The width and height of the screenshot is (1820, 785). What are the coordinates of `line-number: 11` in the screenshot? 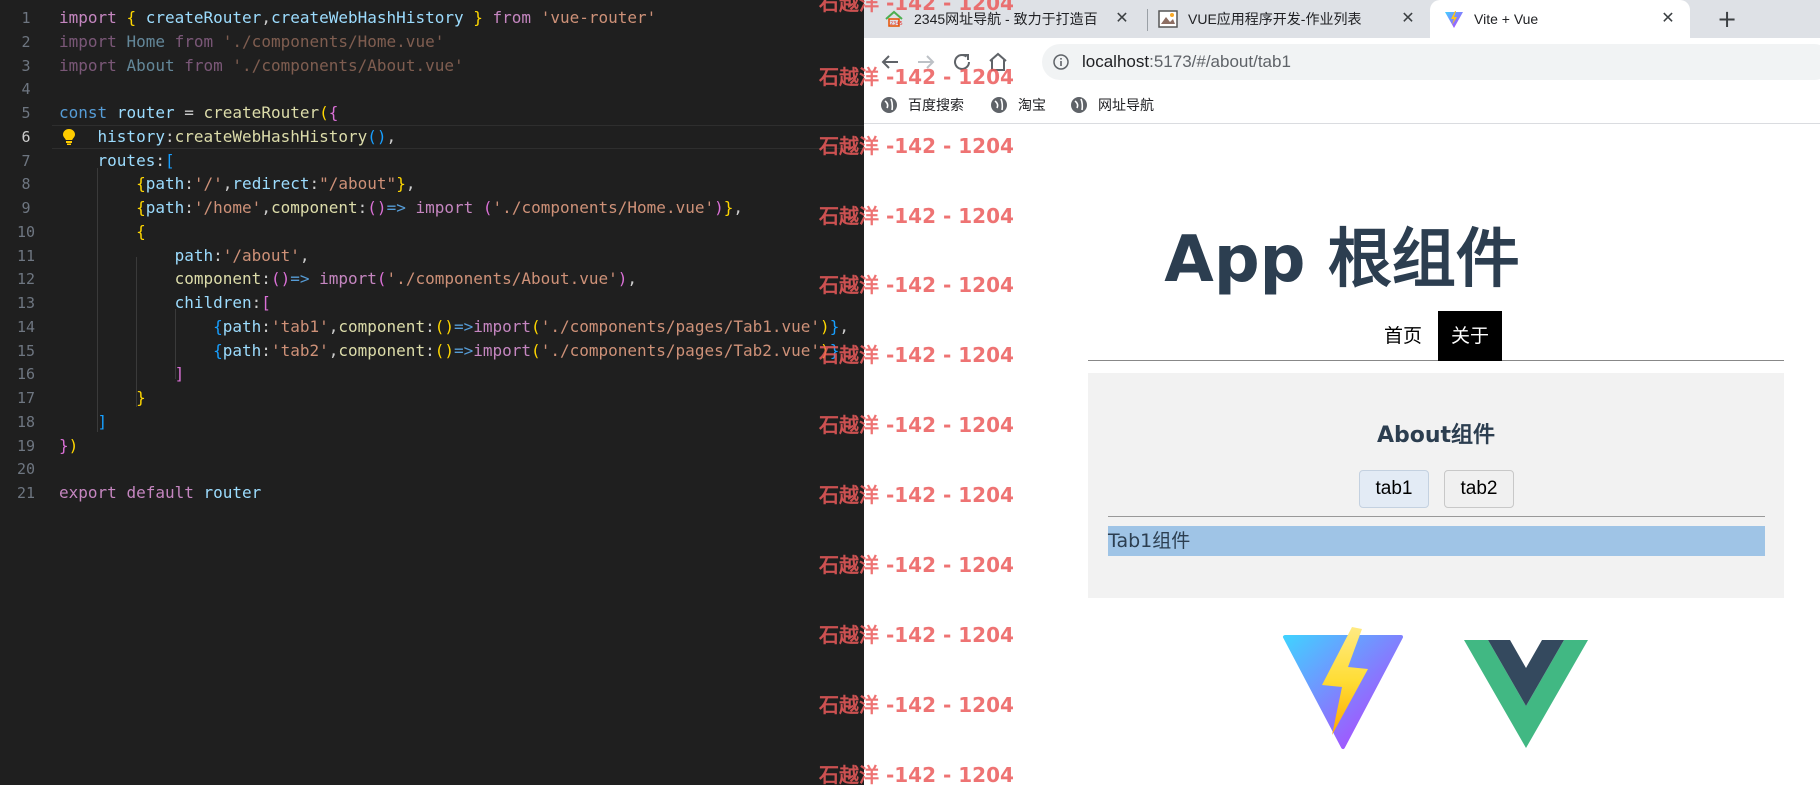 It's located at (26, 255).